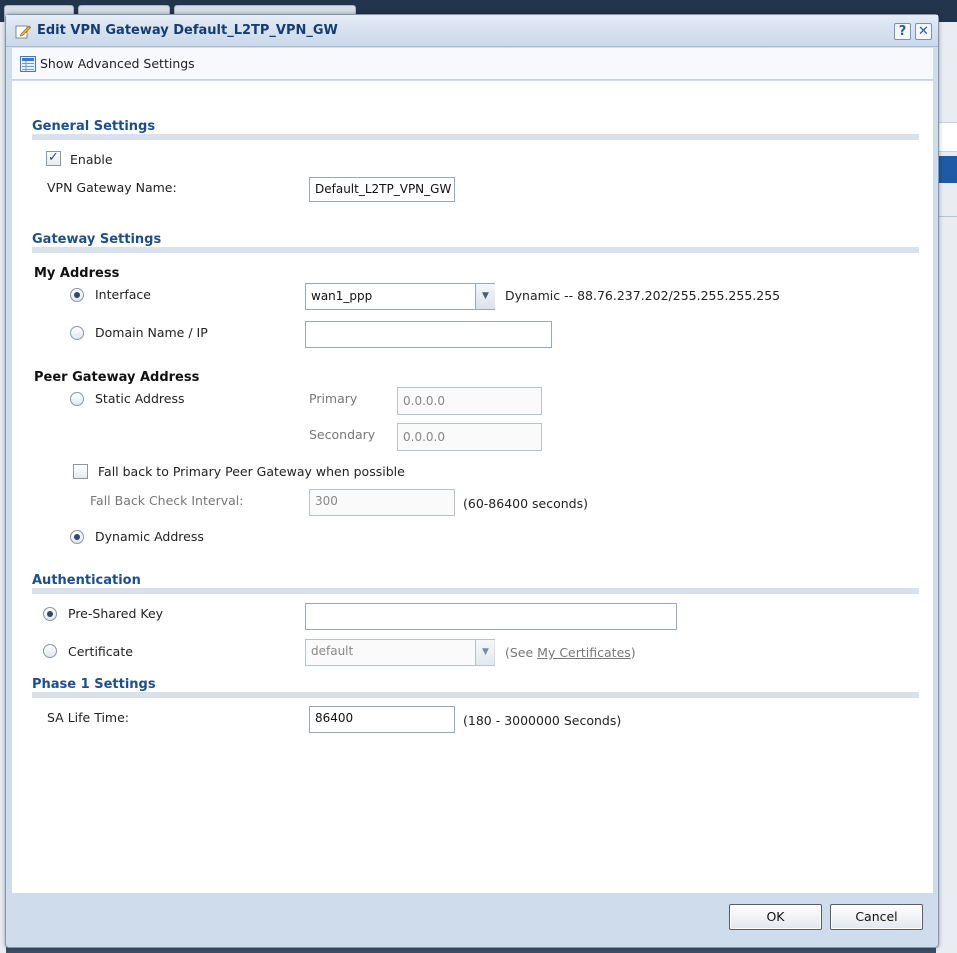 The image size is (957, 953). What do you see at coordinates (525, 503) in the screenshot?
I see `fallback-interval-hint: (60-86400 seconds)` at bounding box center [525, 503].